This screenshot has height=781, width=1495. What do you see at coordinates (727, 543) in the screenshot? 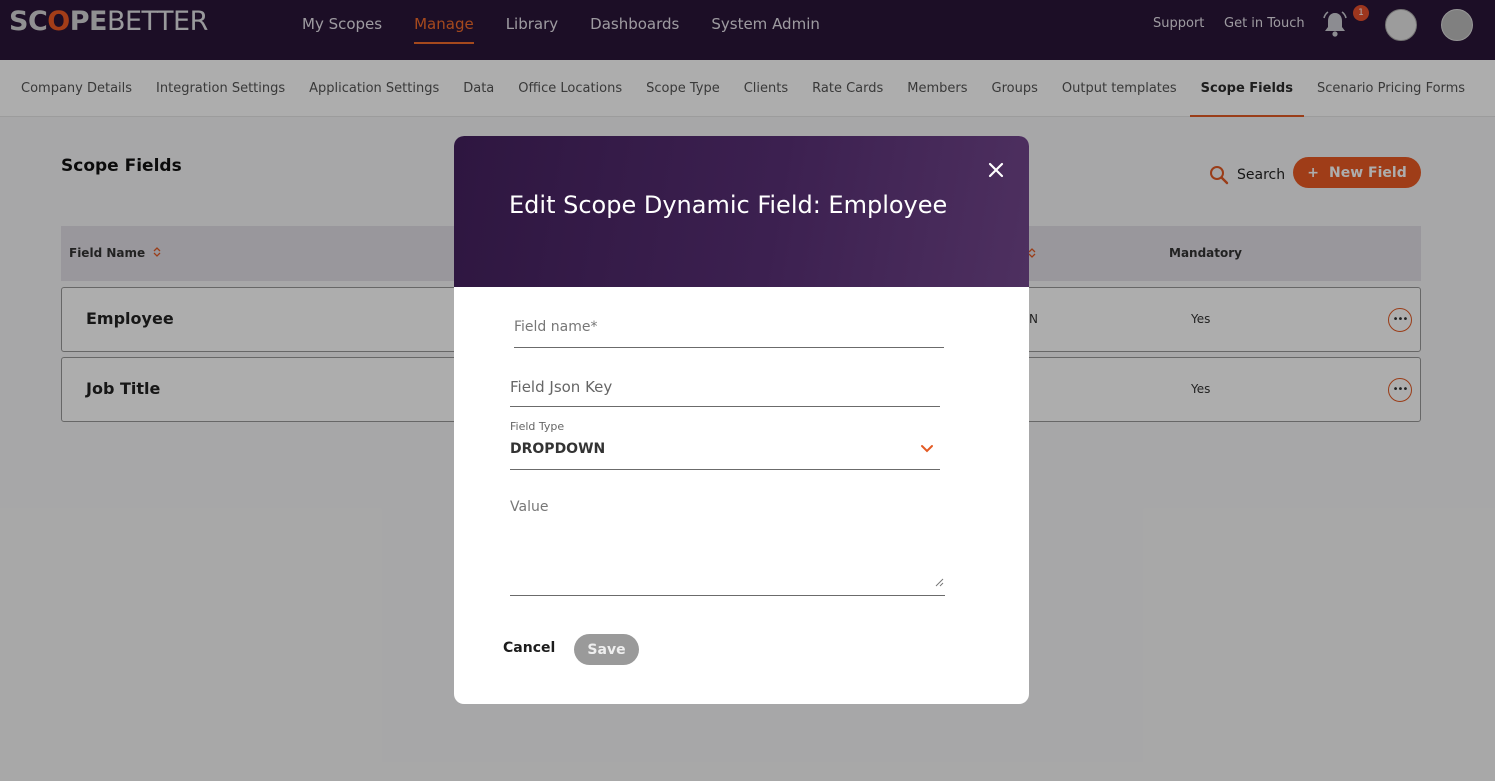
I see `value-textarea: Value` at bounding box center [727, 543].